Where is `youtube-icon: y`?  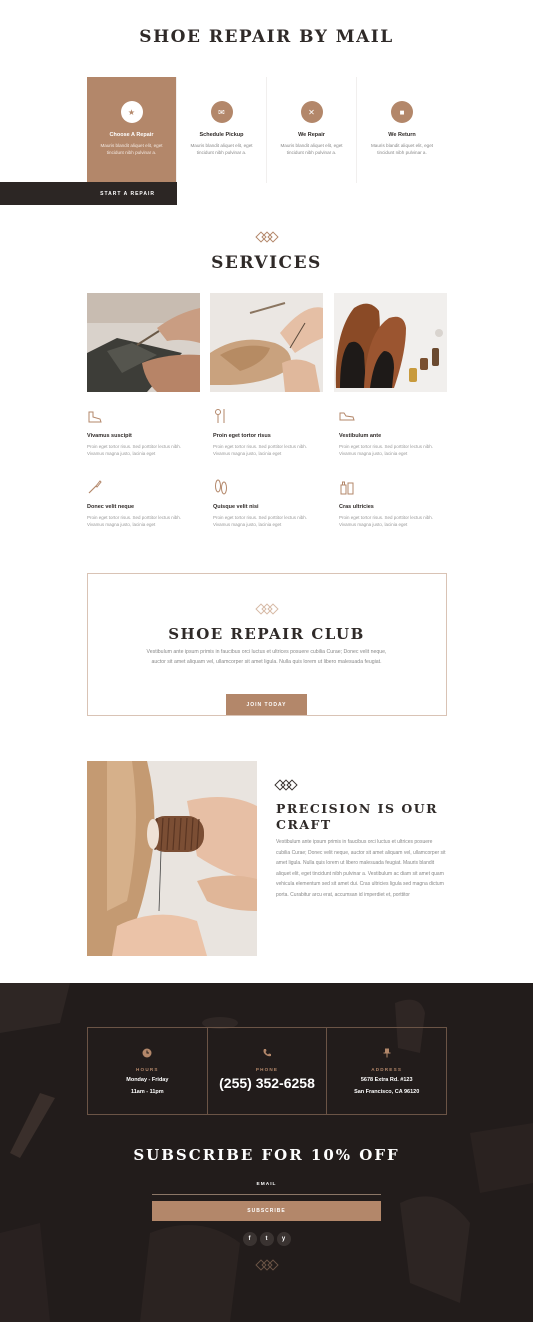 youtube-icon: y is located at coordinates (283, 1239).